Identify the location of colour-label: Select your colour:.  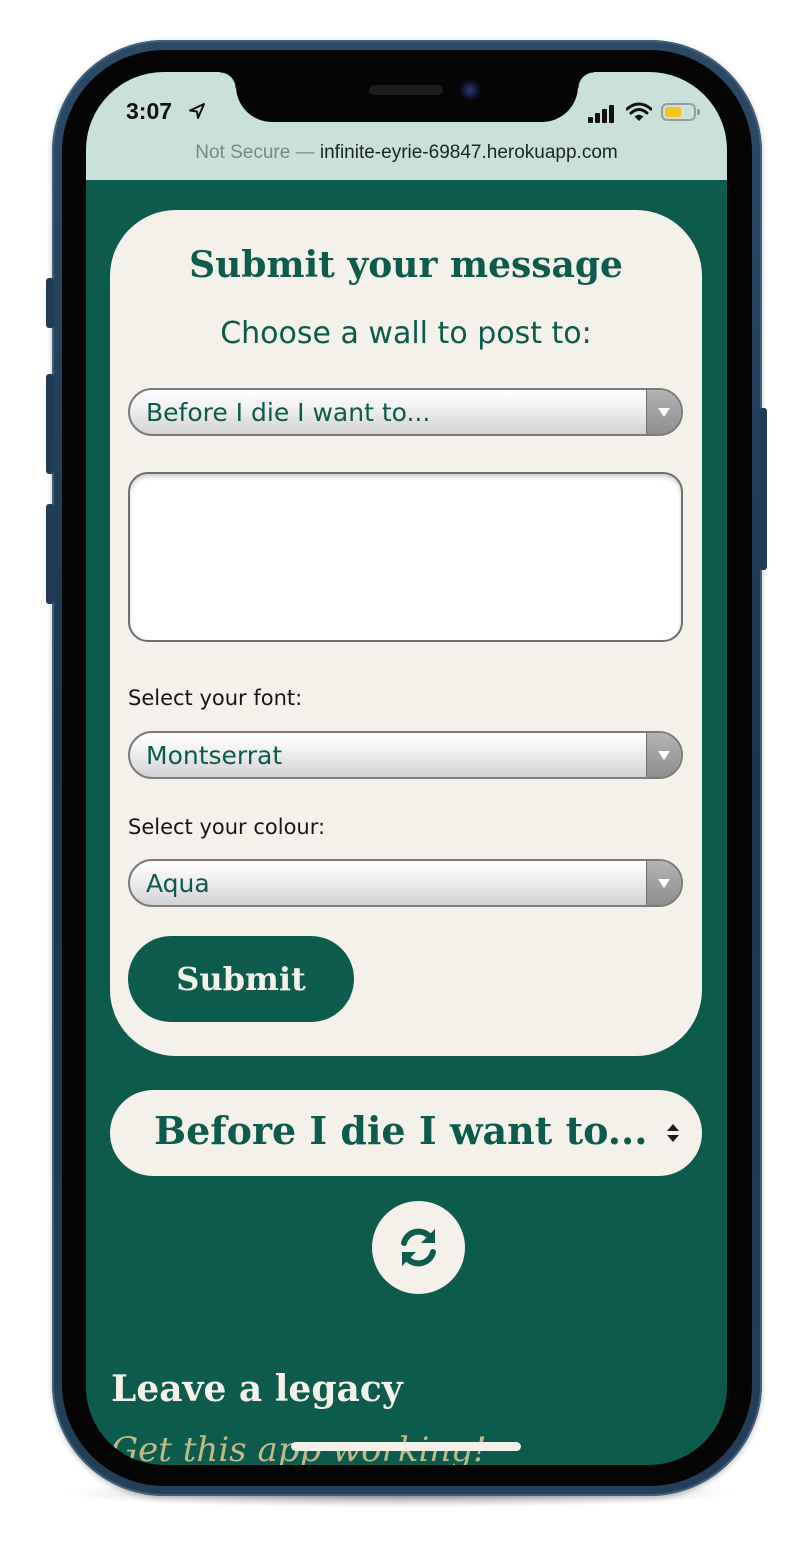
(227, 827).